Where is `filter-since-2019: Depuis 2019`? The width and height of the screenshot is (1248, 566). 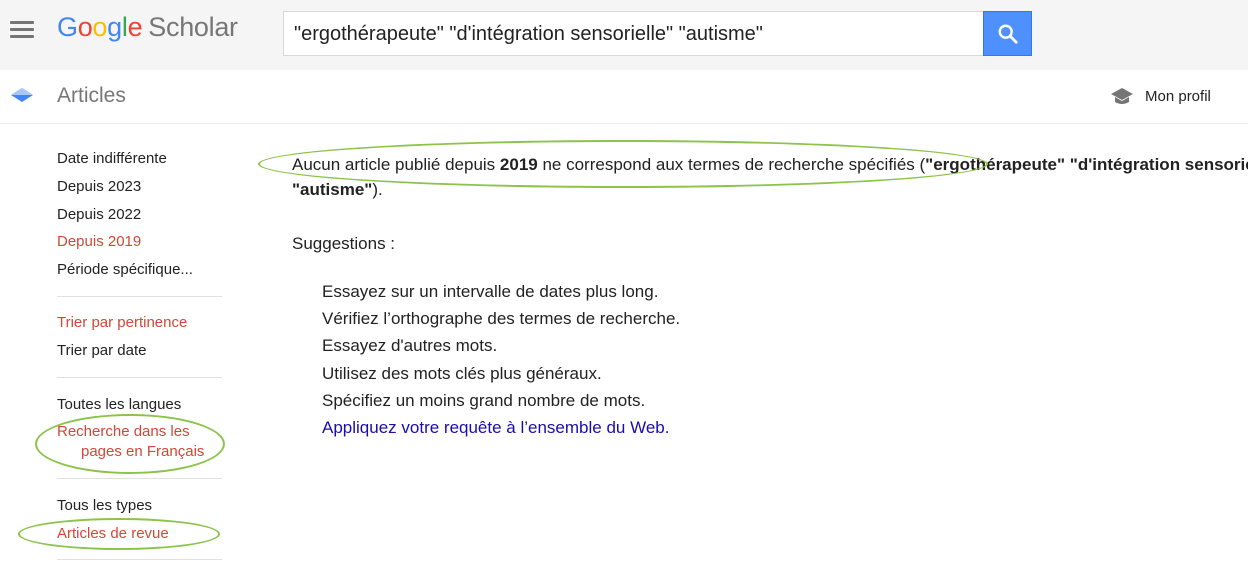
filter-since-2019: Depuis 2019 is located at coordinates (99, 242).